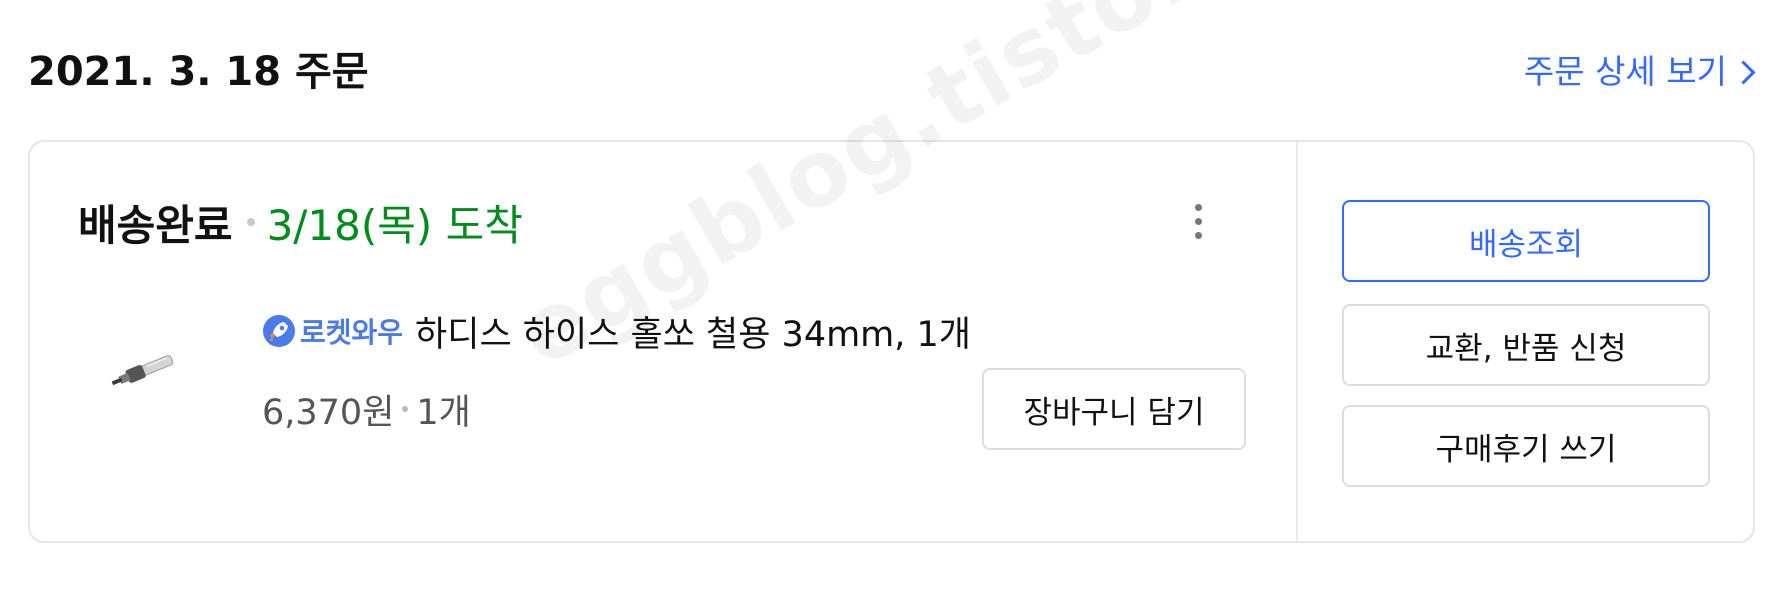 The width and height of the screenshot is (1788, 613). I want to click on rocket-wow-badge: 로켓와우, so click(332, 331).